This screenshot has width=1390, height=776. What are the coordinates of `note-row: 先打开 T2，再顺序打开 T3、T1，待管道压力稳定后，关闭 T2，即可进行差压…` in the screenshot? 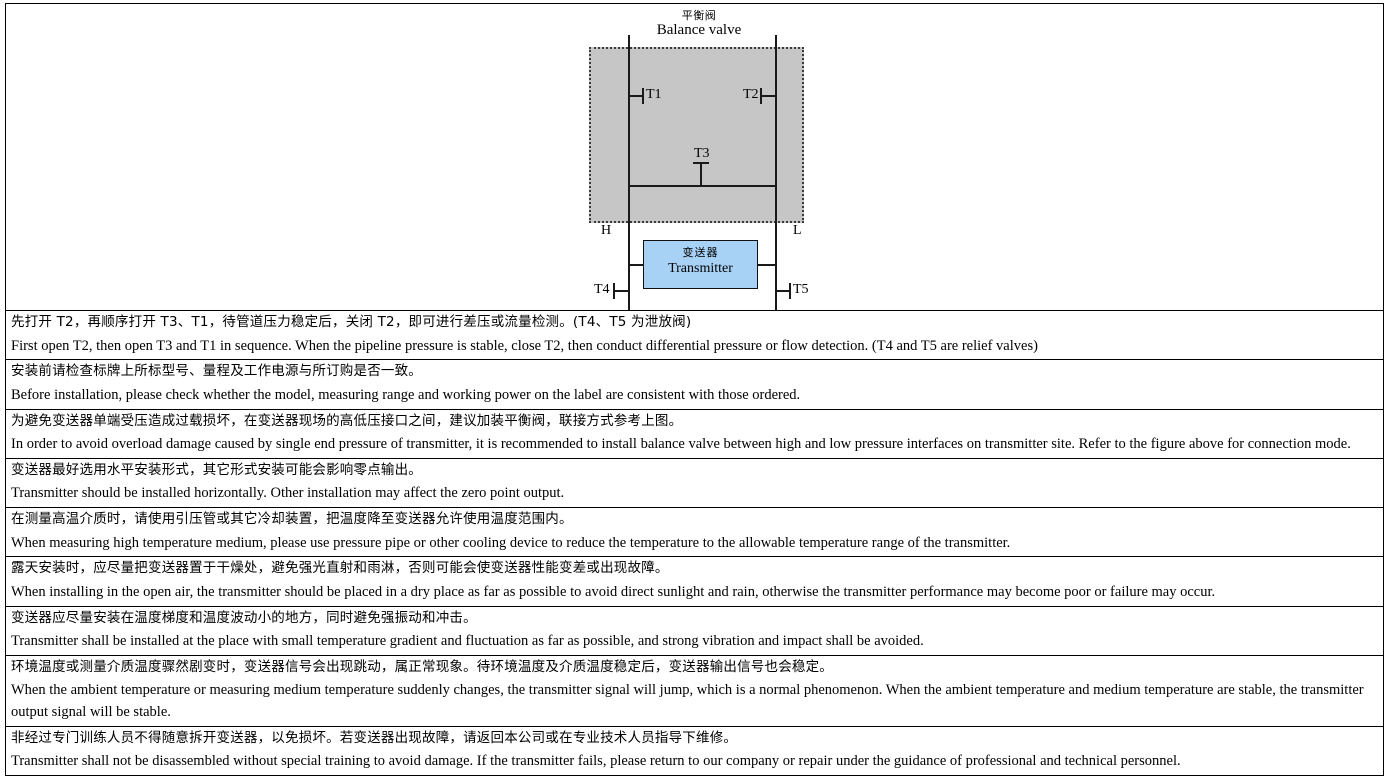 It's located at (694, 336).